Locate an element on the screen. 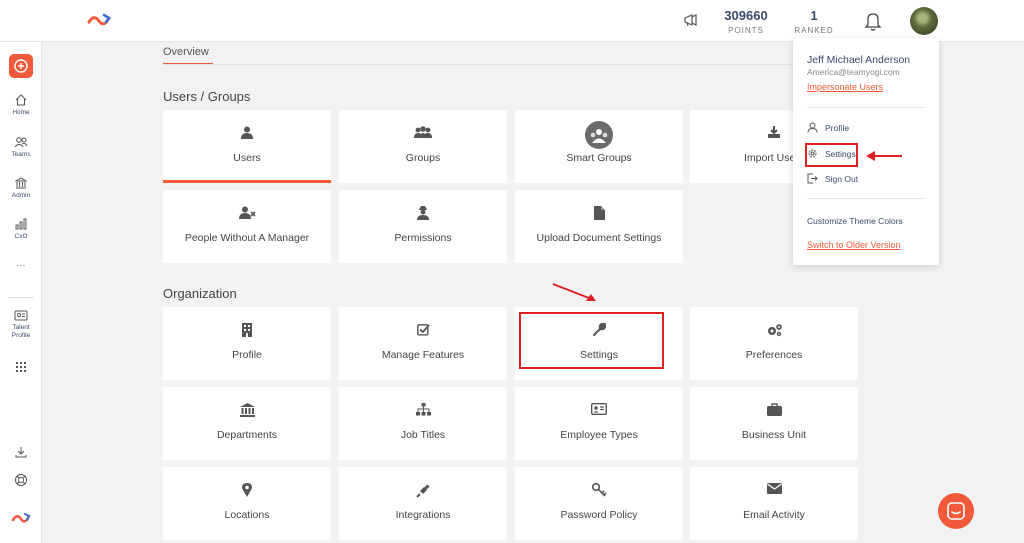 Image resolution: width=1024 pixels, height=543 pixels. rail-item-teams: Teams is located at coordinates (21, 147).